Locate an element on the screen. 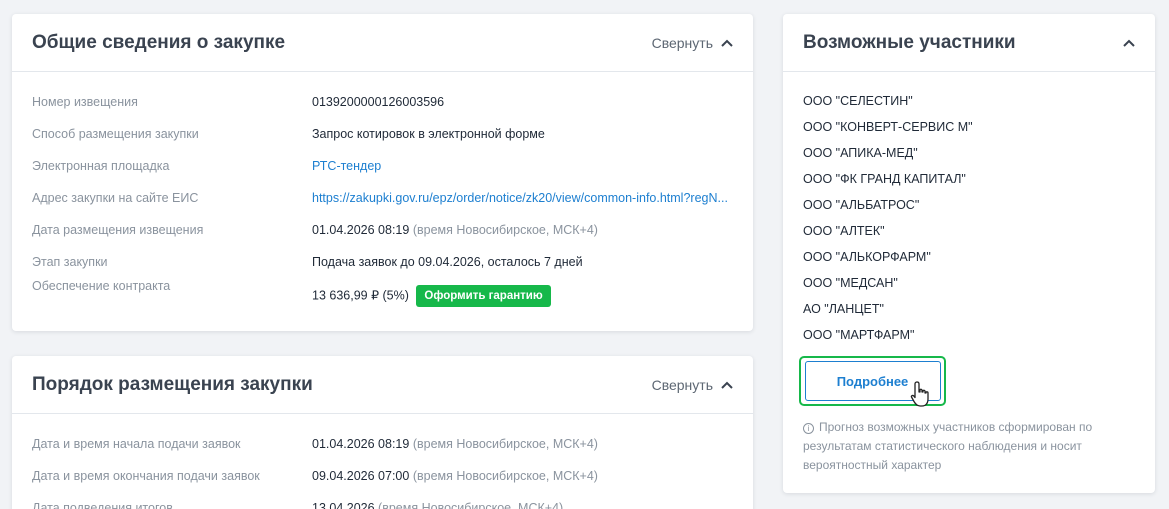 Image resolution: width=1169 pixels, height=509 pixels. row-value: 09.04.2026 07:00 is located at coordinates (361, 476).